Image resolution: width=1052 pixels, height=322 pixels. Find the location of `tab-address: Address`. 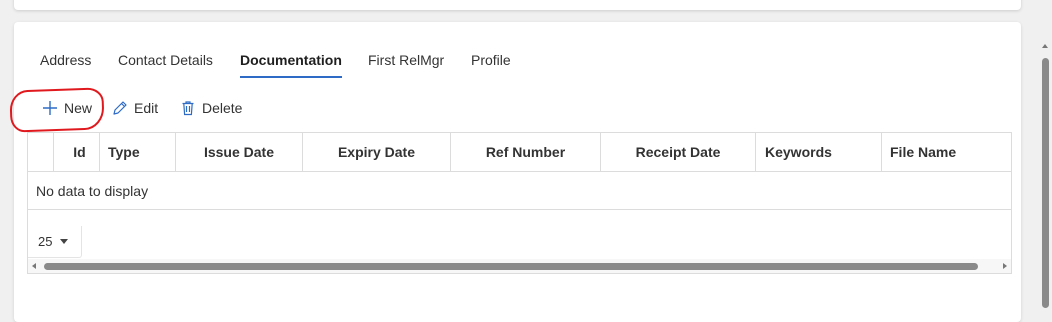

tab-address: Address is located at coordinates (65, 64).